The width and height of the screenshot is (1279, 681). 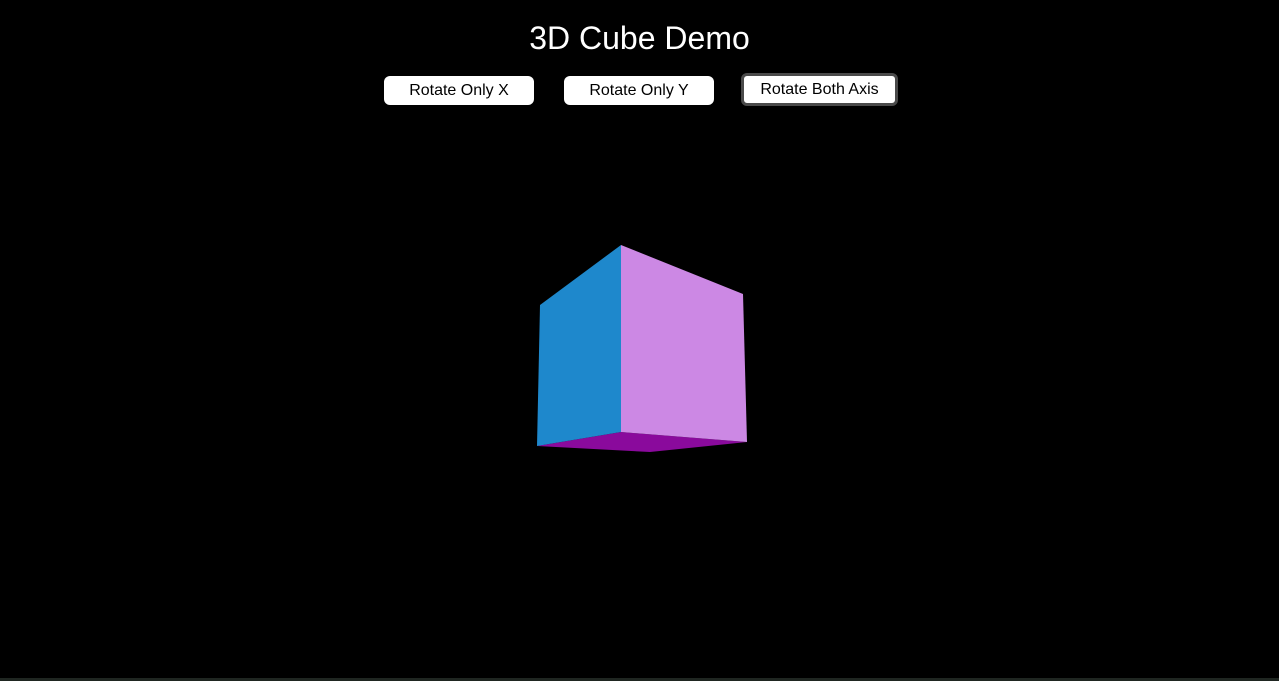 I want to click on cube-face-right, so click(x=684, y=343).